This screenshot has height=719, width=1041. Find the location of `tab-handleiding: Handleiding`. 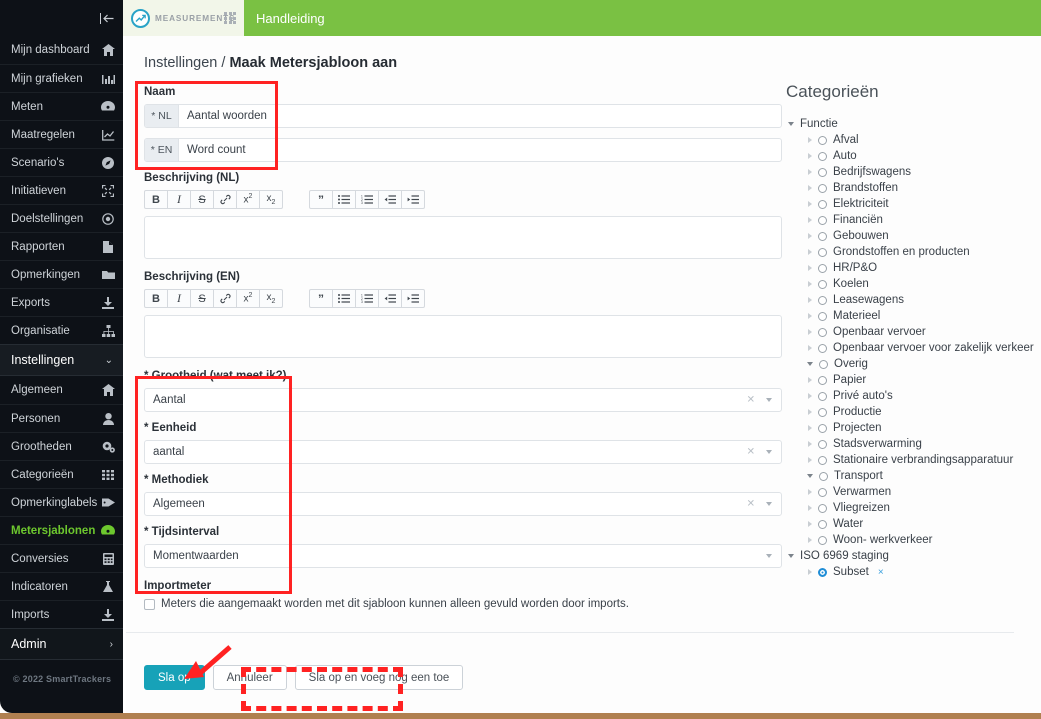

tab-handleiding: Handleiding is located at coordinates (290, 18).